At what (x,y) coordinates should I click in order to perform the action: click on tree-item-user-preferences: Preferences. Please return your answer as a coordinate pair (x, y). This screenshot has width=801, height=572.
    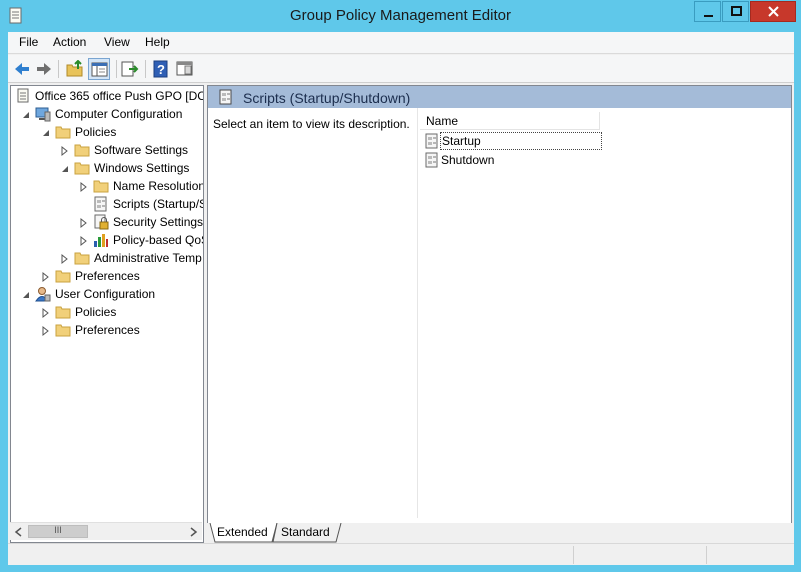
    Looking at the image, I should click on (109, 331).